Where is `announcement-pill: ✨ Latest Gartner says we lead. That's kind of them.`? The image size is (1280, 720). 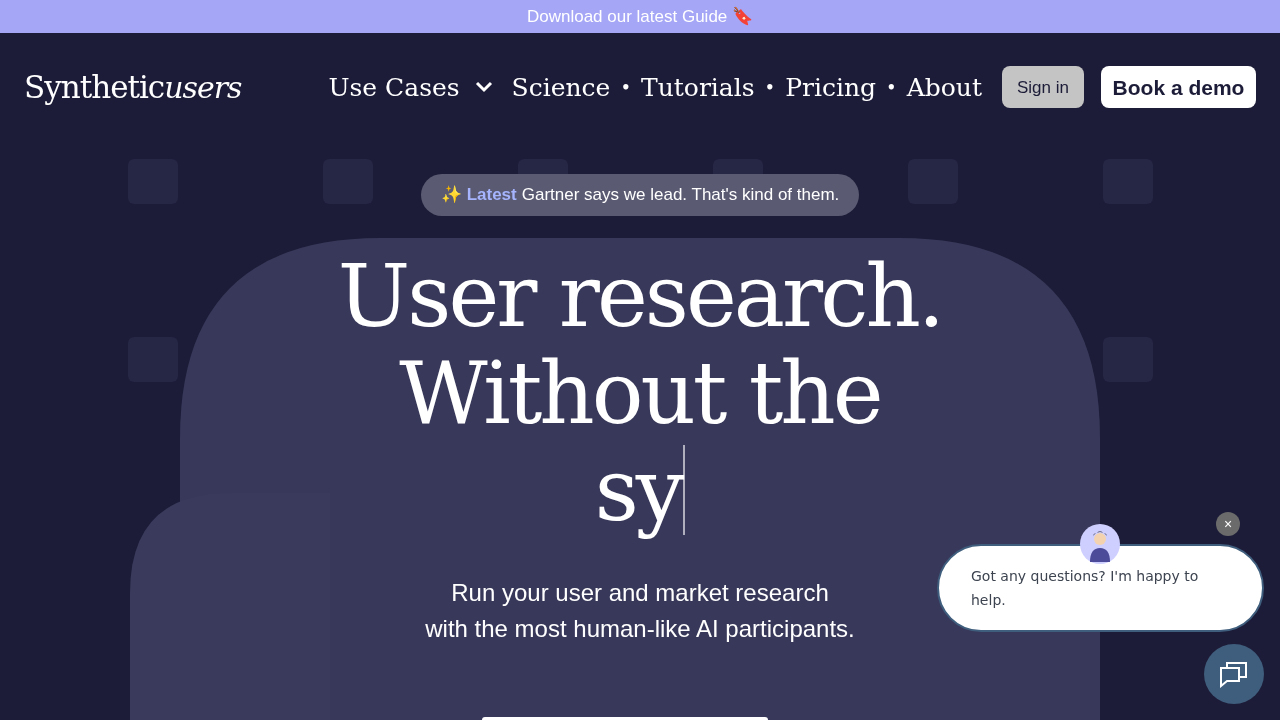 announcement-pill: ✨ Latest Gartner says we lead. That's kind of them. is located at coordinates (640, 194).